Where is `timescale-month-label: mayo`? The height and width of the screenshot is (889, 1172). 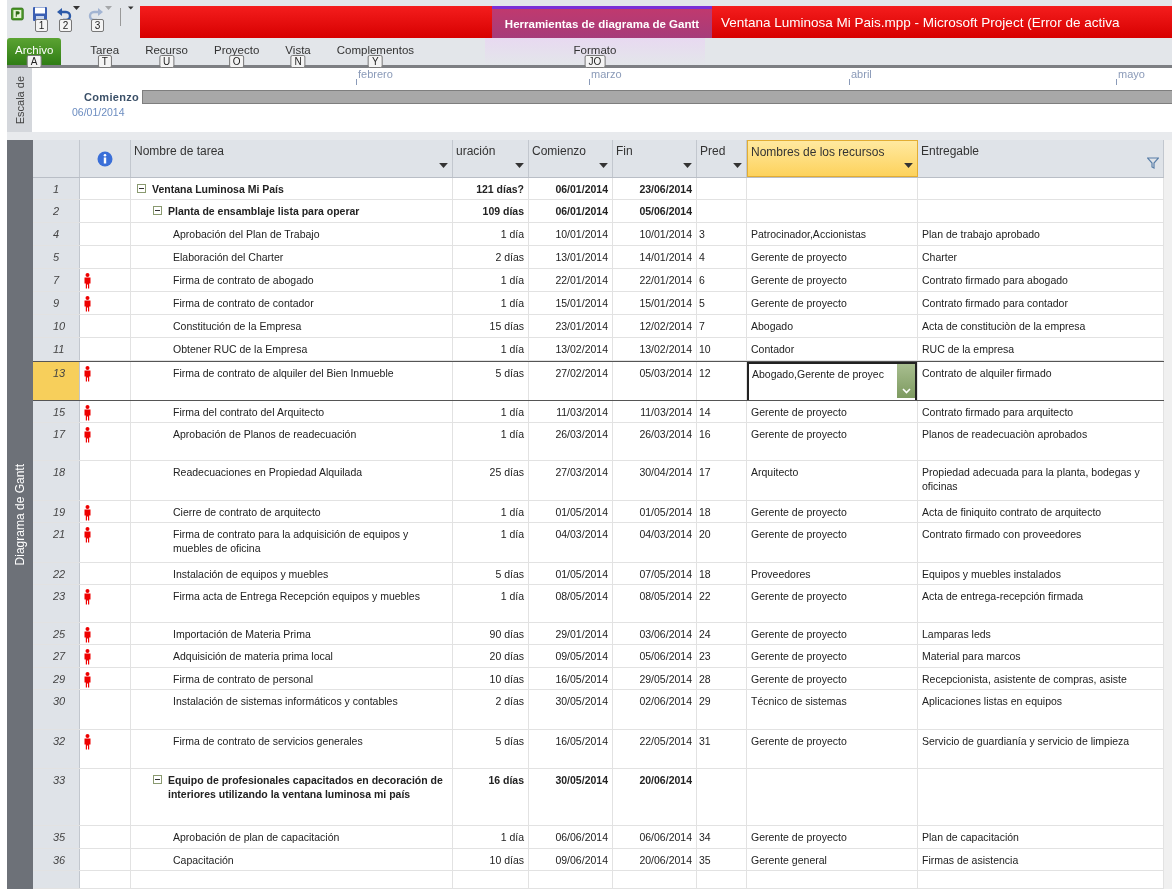 timescale-month-label: mayo is located at coordinates (1131, 74).